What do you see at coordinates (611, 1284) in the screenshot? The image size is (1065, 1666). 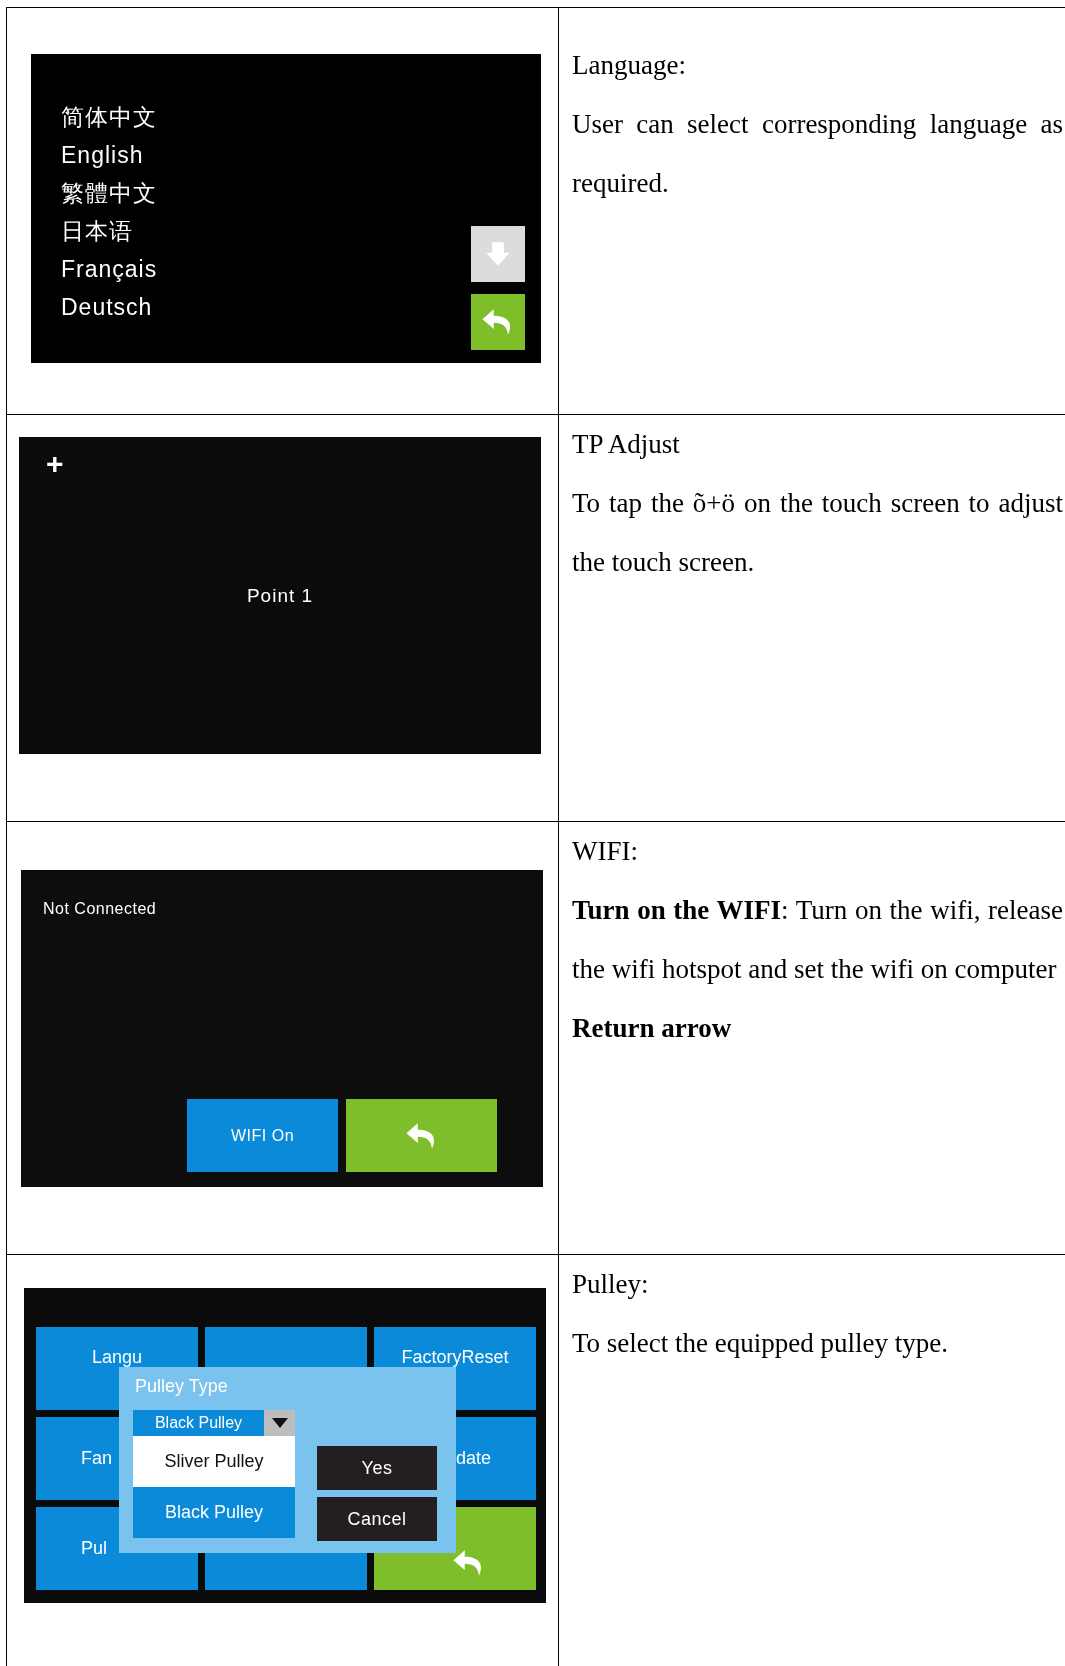 I see `section-heading: Pulley:` at bounding box center [611, 1284].